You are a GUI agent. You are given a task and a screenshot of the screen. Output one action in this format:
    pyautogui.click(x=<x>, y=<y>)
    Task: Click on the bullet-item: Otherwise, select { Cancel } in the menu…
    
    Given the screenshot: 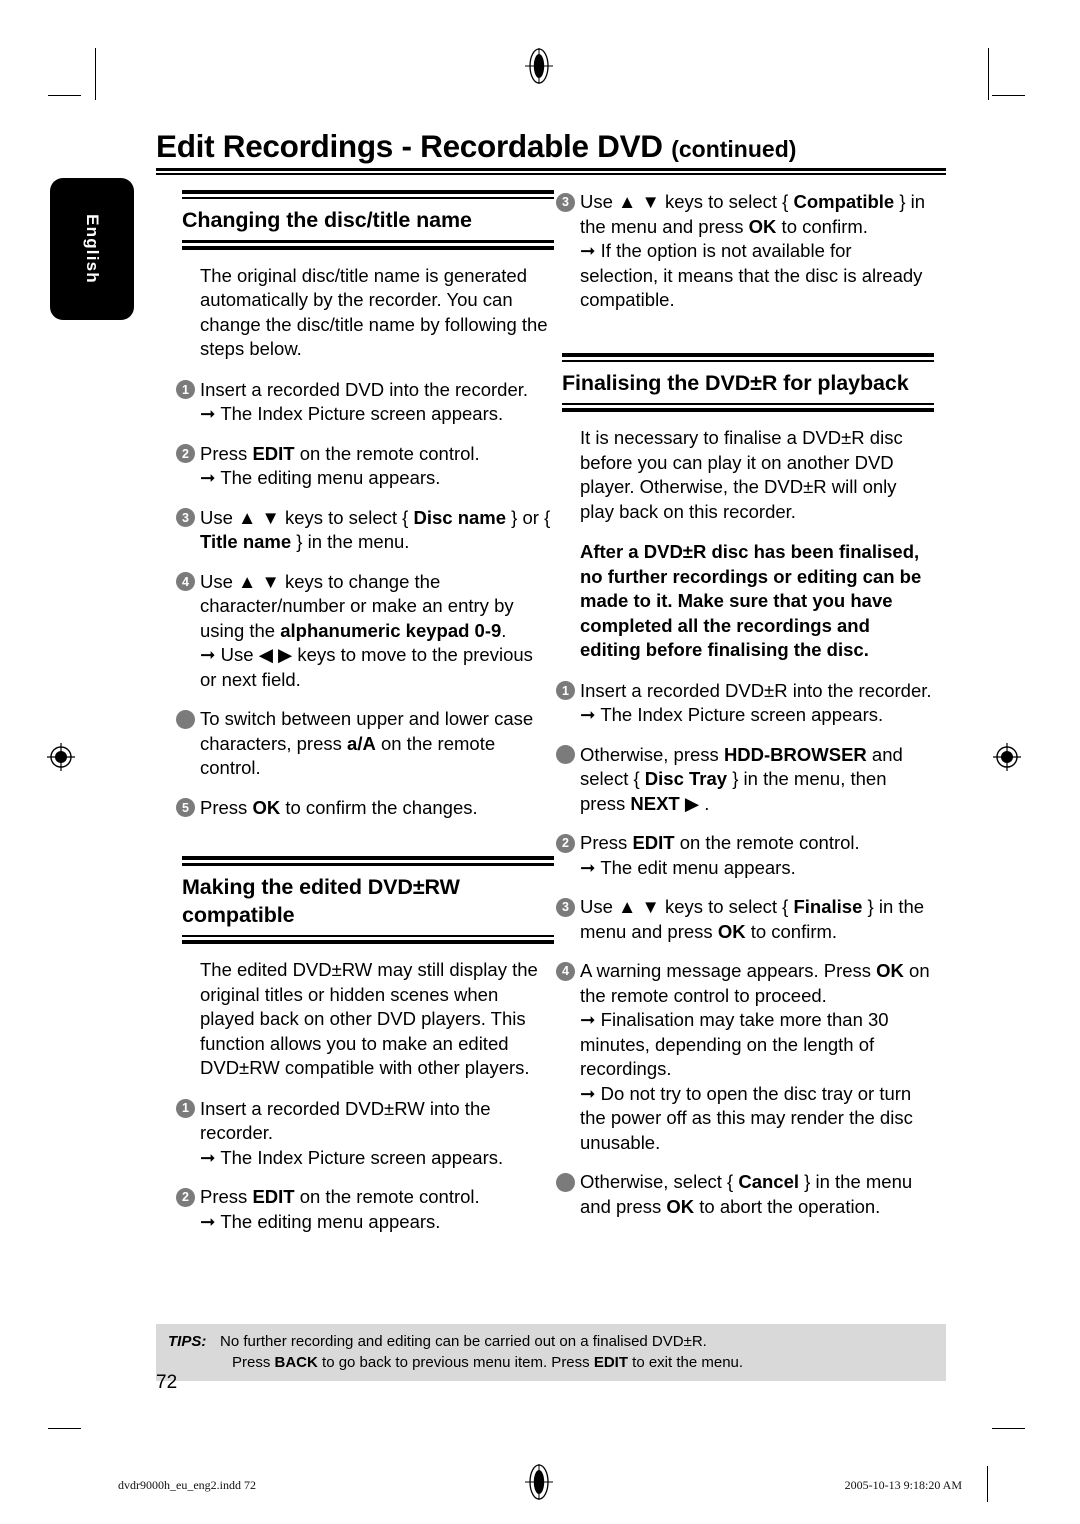 What is the action you would take?
    pyautogui.click(x=745, y=1194)
    